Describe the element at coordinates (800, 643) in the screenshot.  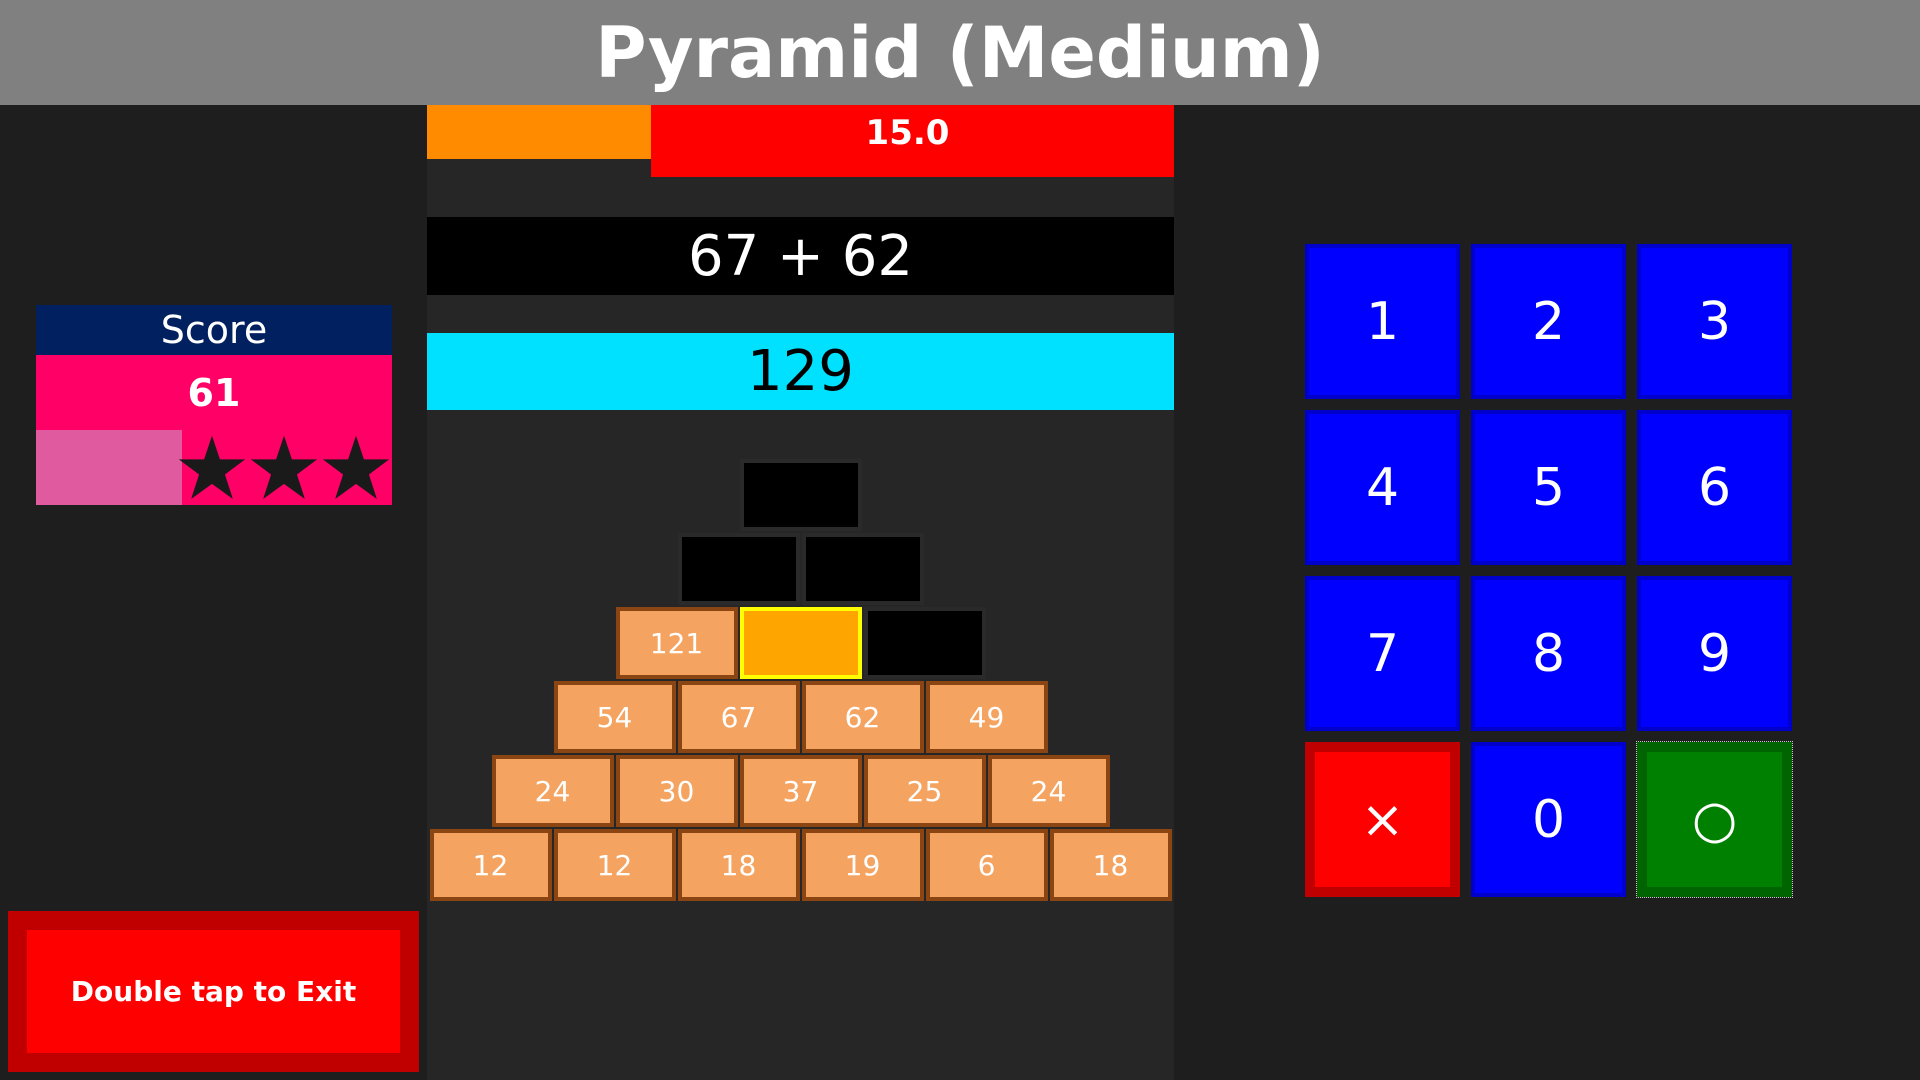
I see `pyramid-brick-selected` at that location.